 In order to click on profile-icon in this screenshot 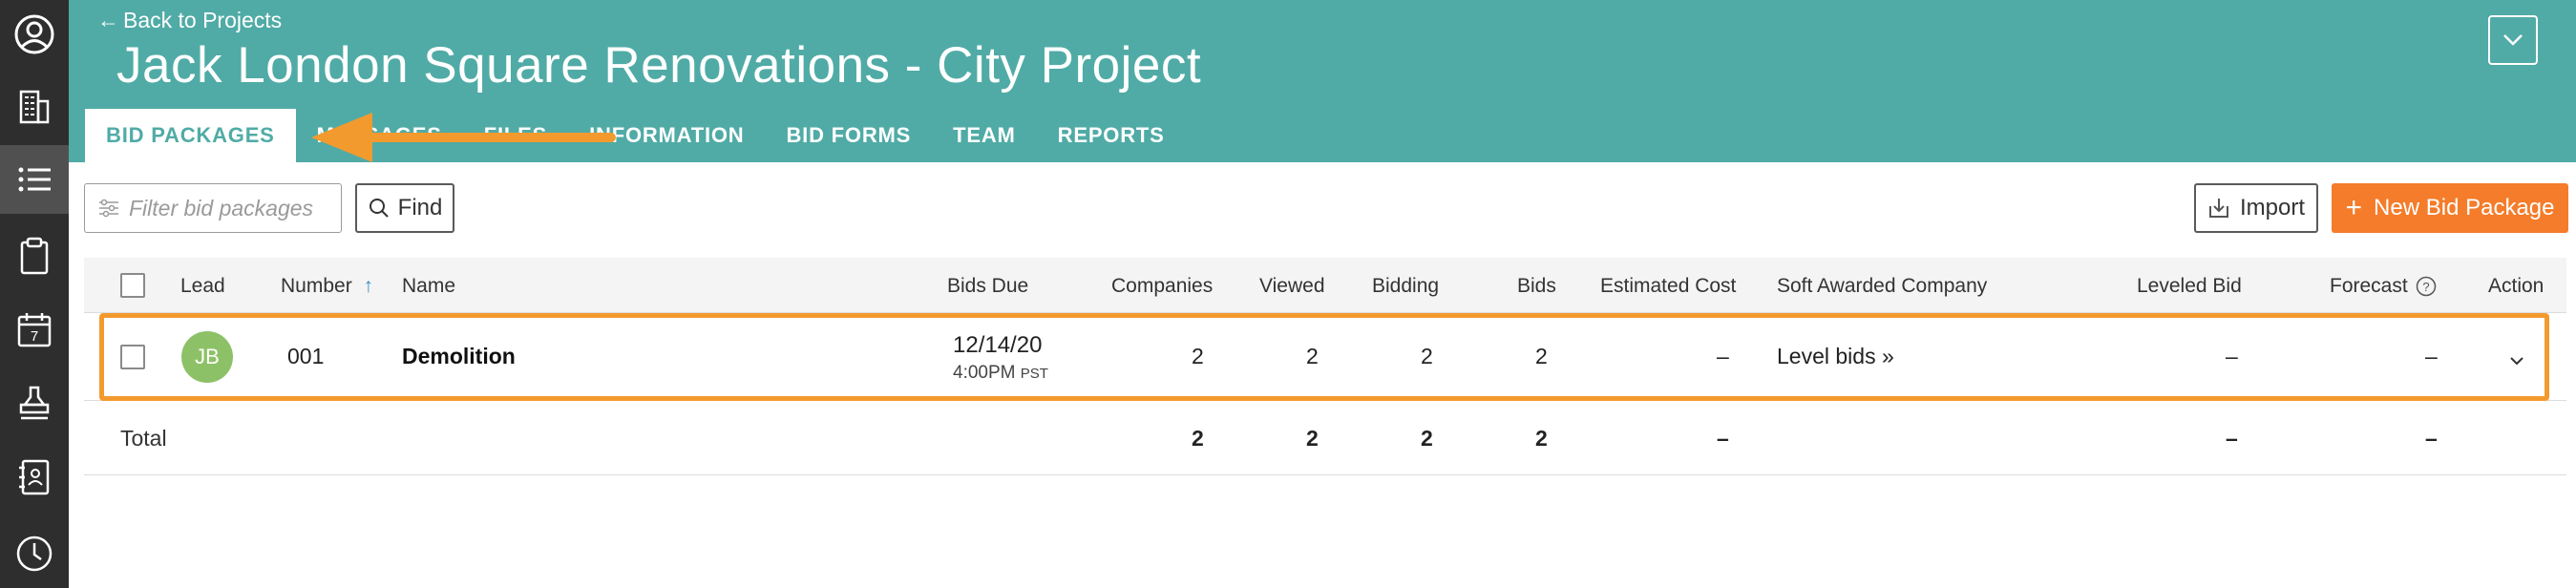, I will do `click(34, 35)`.